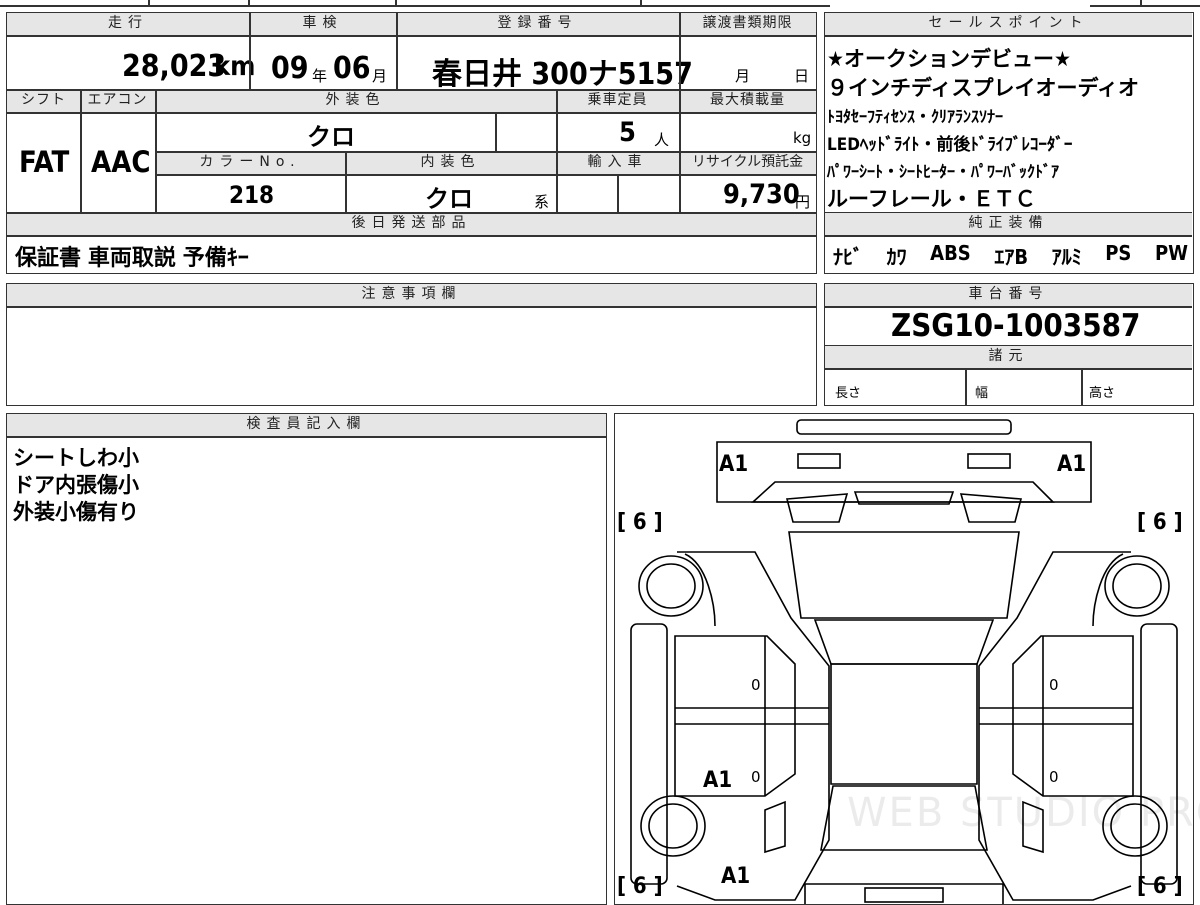 The height and width of the screenshot is (905, 1200). I want to click on capacity-unit: 人, so click(662, 140).